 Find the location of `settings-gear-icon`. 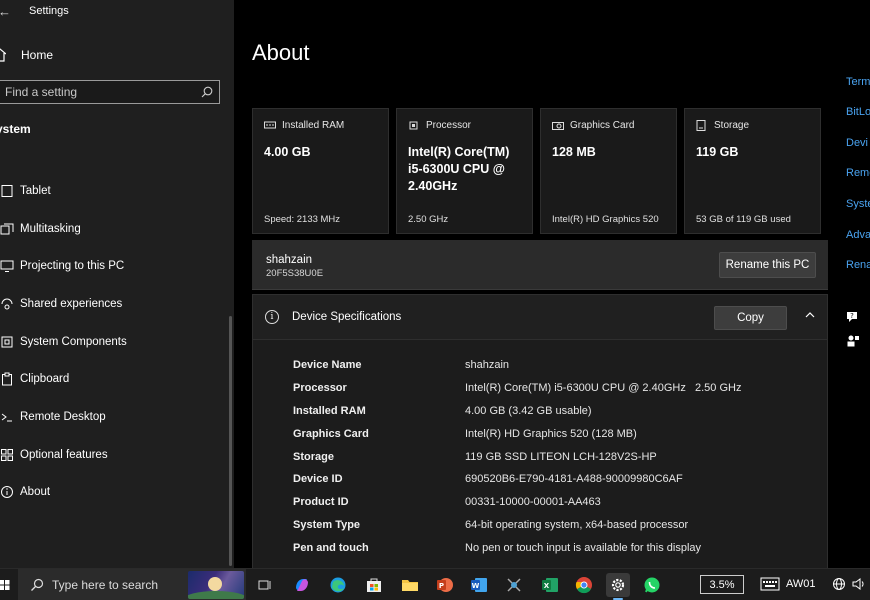

settings-gear-icon is located at coordinates (618, 586).